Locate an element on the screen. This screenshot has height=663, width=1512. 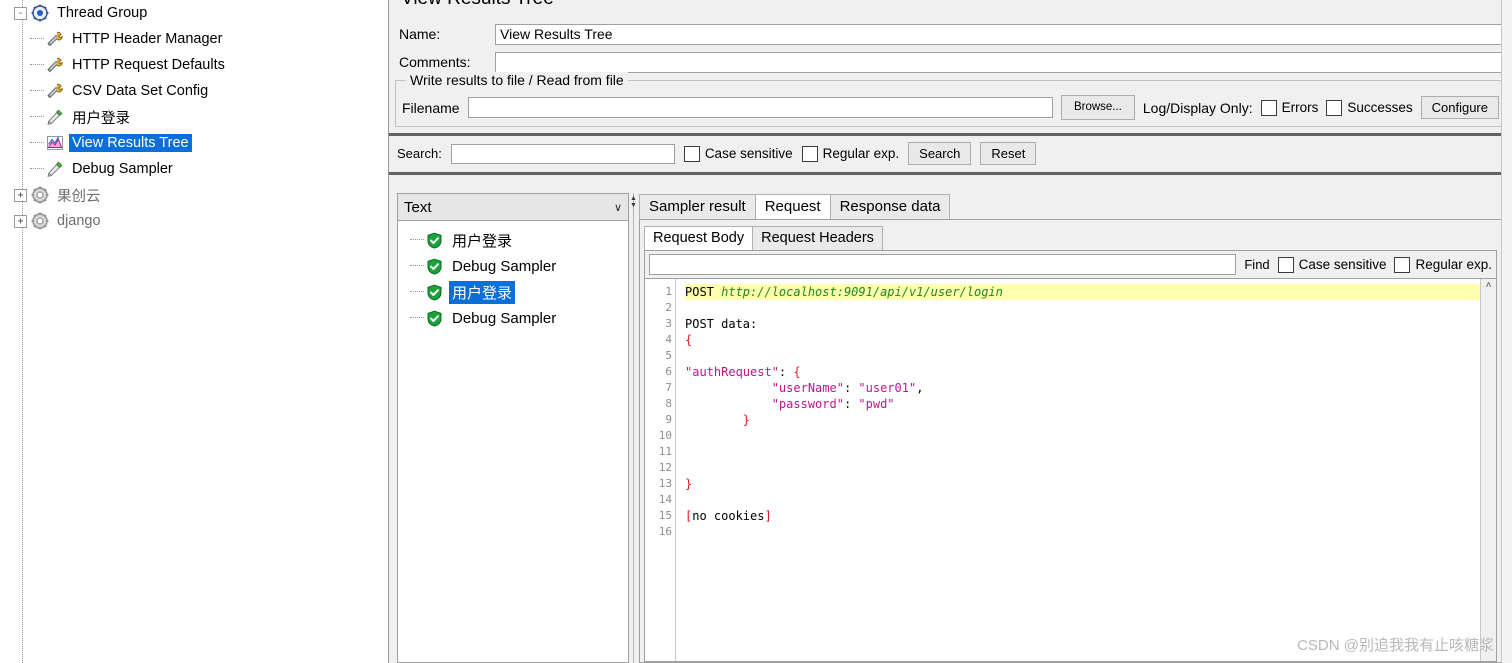
search-input is located at coordinates (562, 153).